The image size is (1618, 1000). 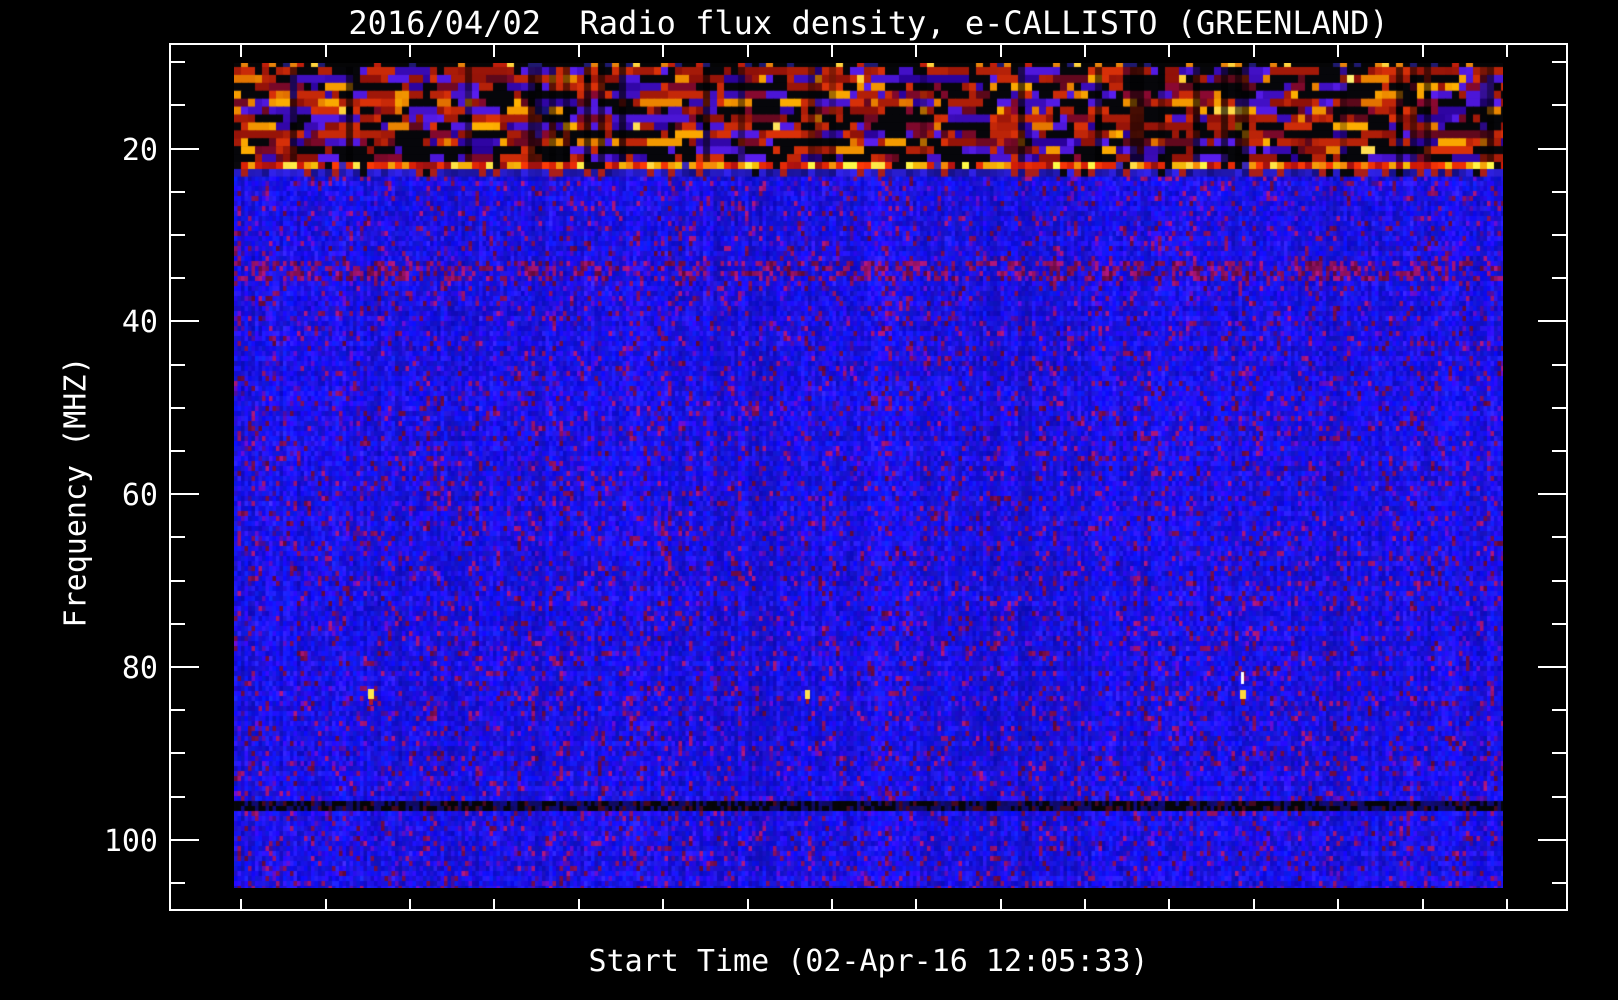 I want to click on y-tick-label: 80, so click(x=139, y=669).